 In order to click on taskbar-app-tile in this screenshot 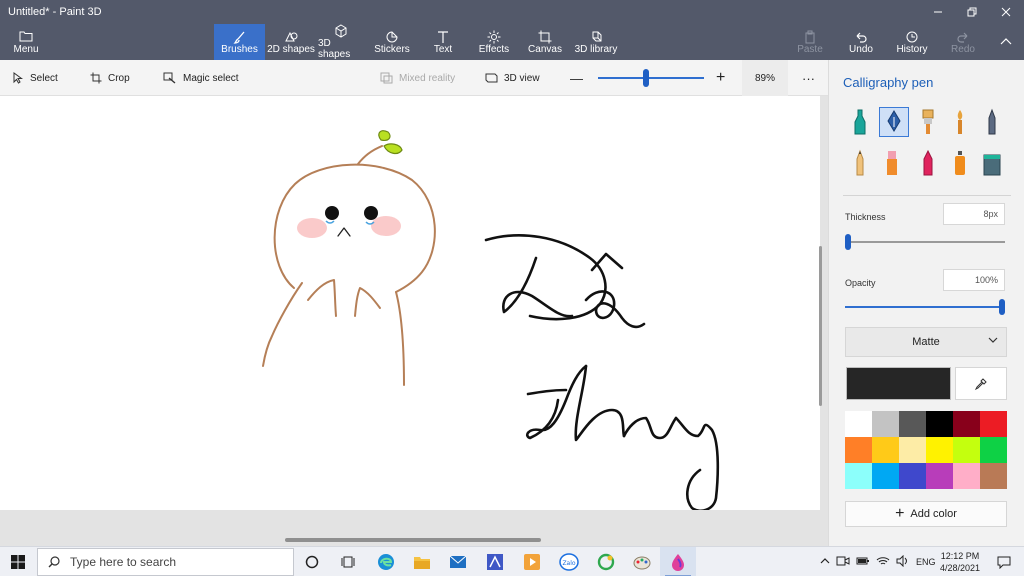, I will do `click(495, 561)`.